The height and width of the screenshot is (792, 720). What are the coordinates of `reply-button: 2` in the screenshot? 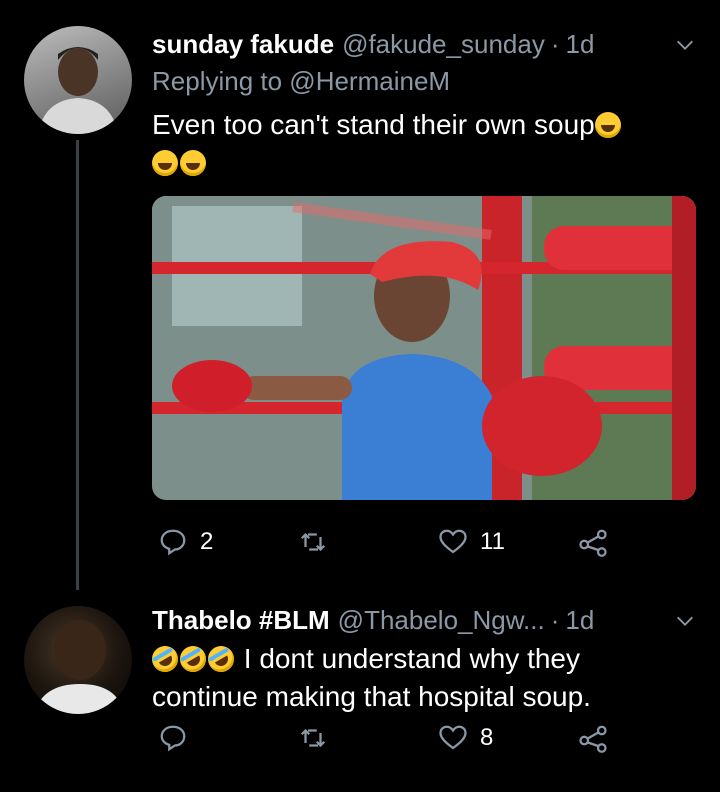 It's located at (185, 542).